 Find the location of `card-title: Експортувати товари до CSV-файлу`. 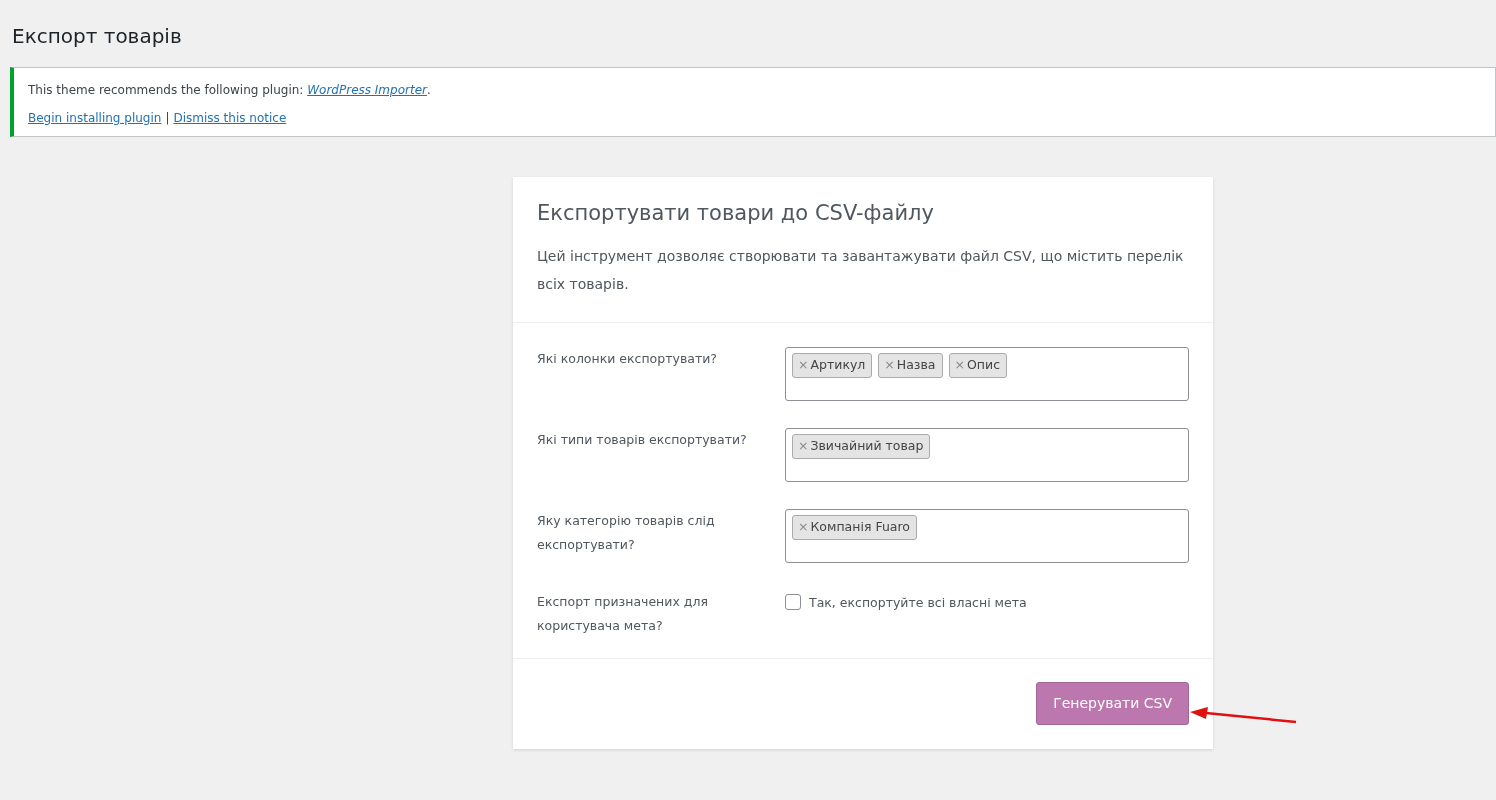

card-title: Експортувати товари до CSV-файлу is located at coordinates (736, 214).